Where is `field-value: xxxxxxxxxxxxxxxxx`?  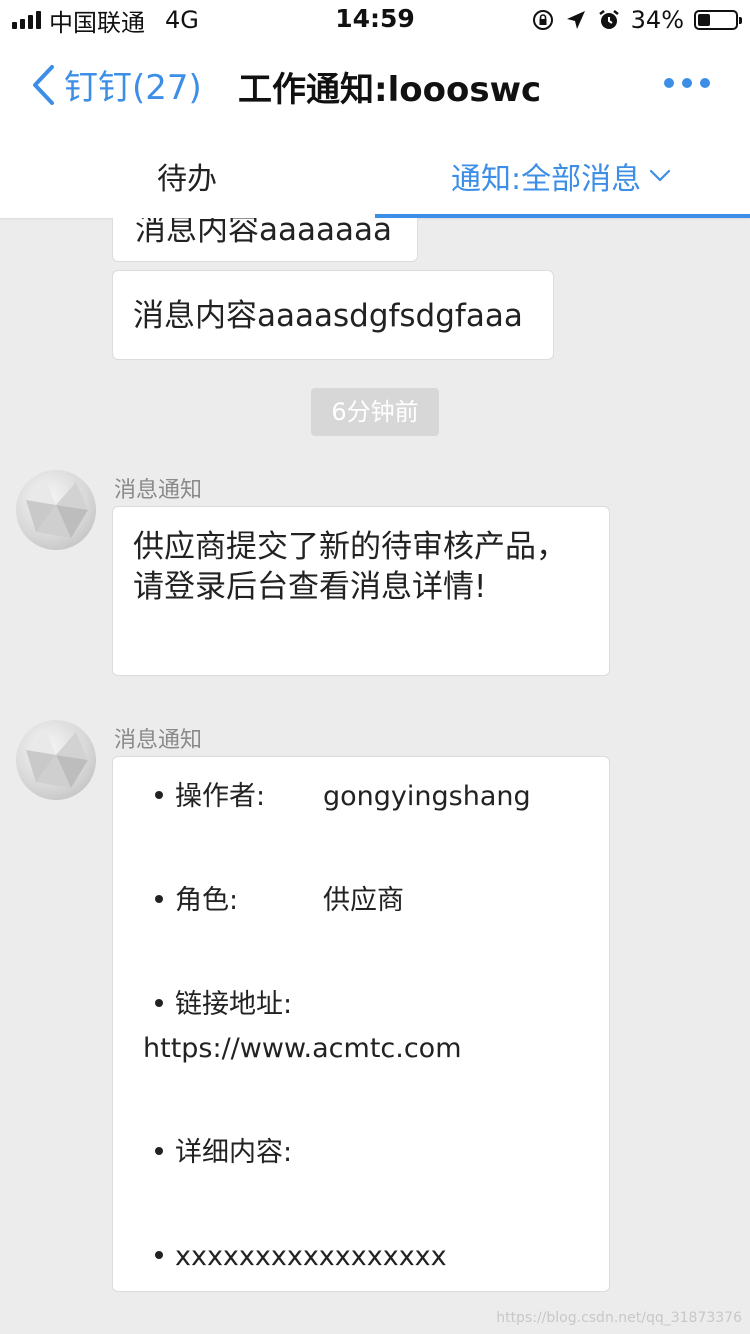
field-value: xxxxxxxxxxxxxxxxx is located at coordinates (311, 1256).